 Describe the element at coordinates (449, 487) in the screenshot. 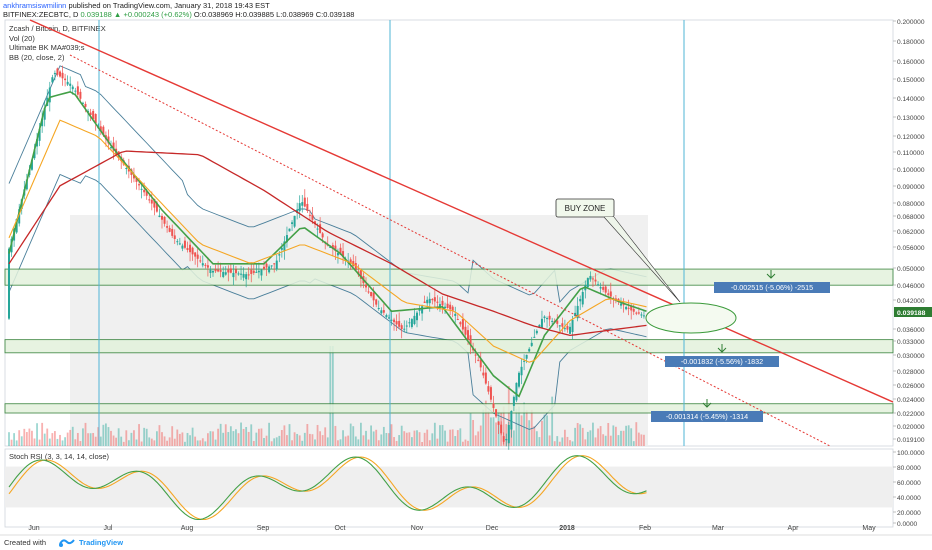

I see `rsi-band` at that location.